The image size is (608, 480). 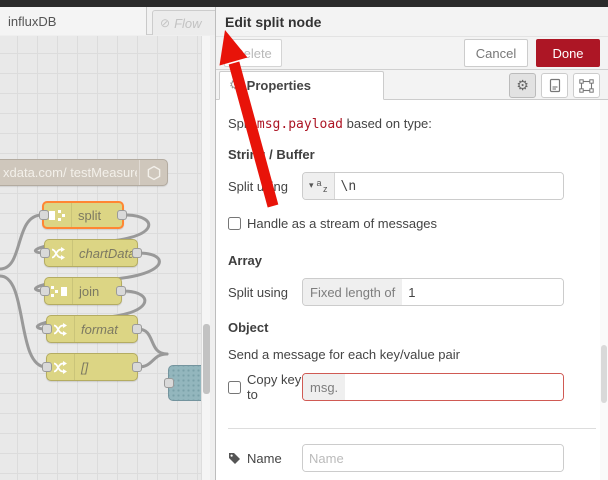 What do you see at coordinates (245, 260) in the screenshot?
I see `array-heading: Array` at bounding box center [245, 260].